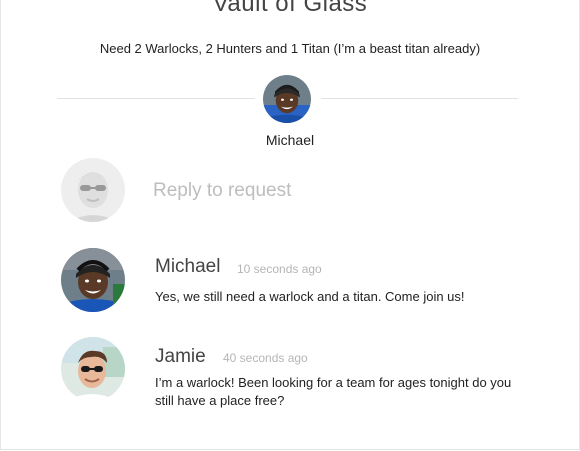  What do you see at coordinates (156, 98) in the screenshot?
I see `divider-left` at bounding box center [156, 98].